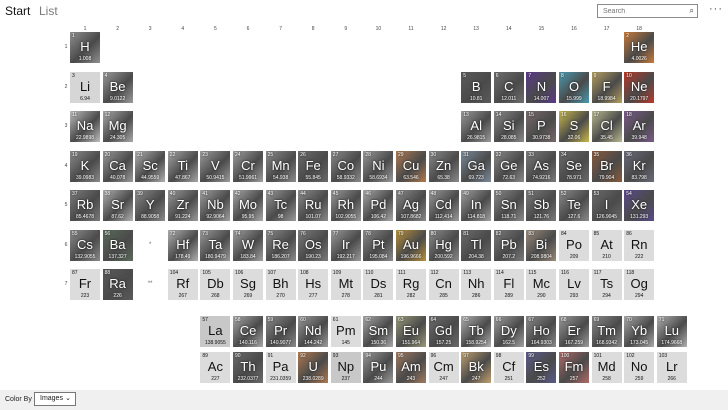 Image resolution: width=728 pixels, height=410 pixels. Describe the element at coordinates (117, 245) in the screenshot. I see `element-tile-ba: 56 Ba 137.327` at that location.